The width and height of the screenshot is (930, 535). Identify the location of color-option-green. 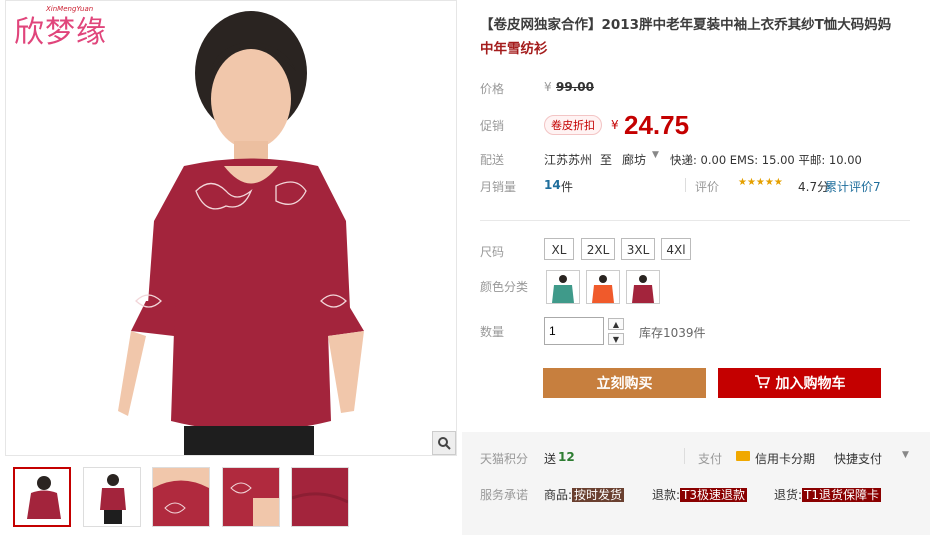
(563, 287).